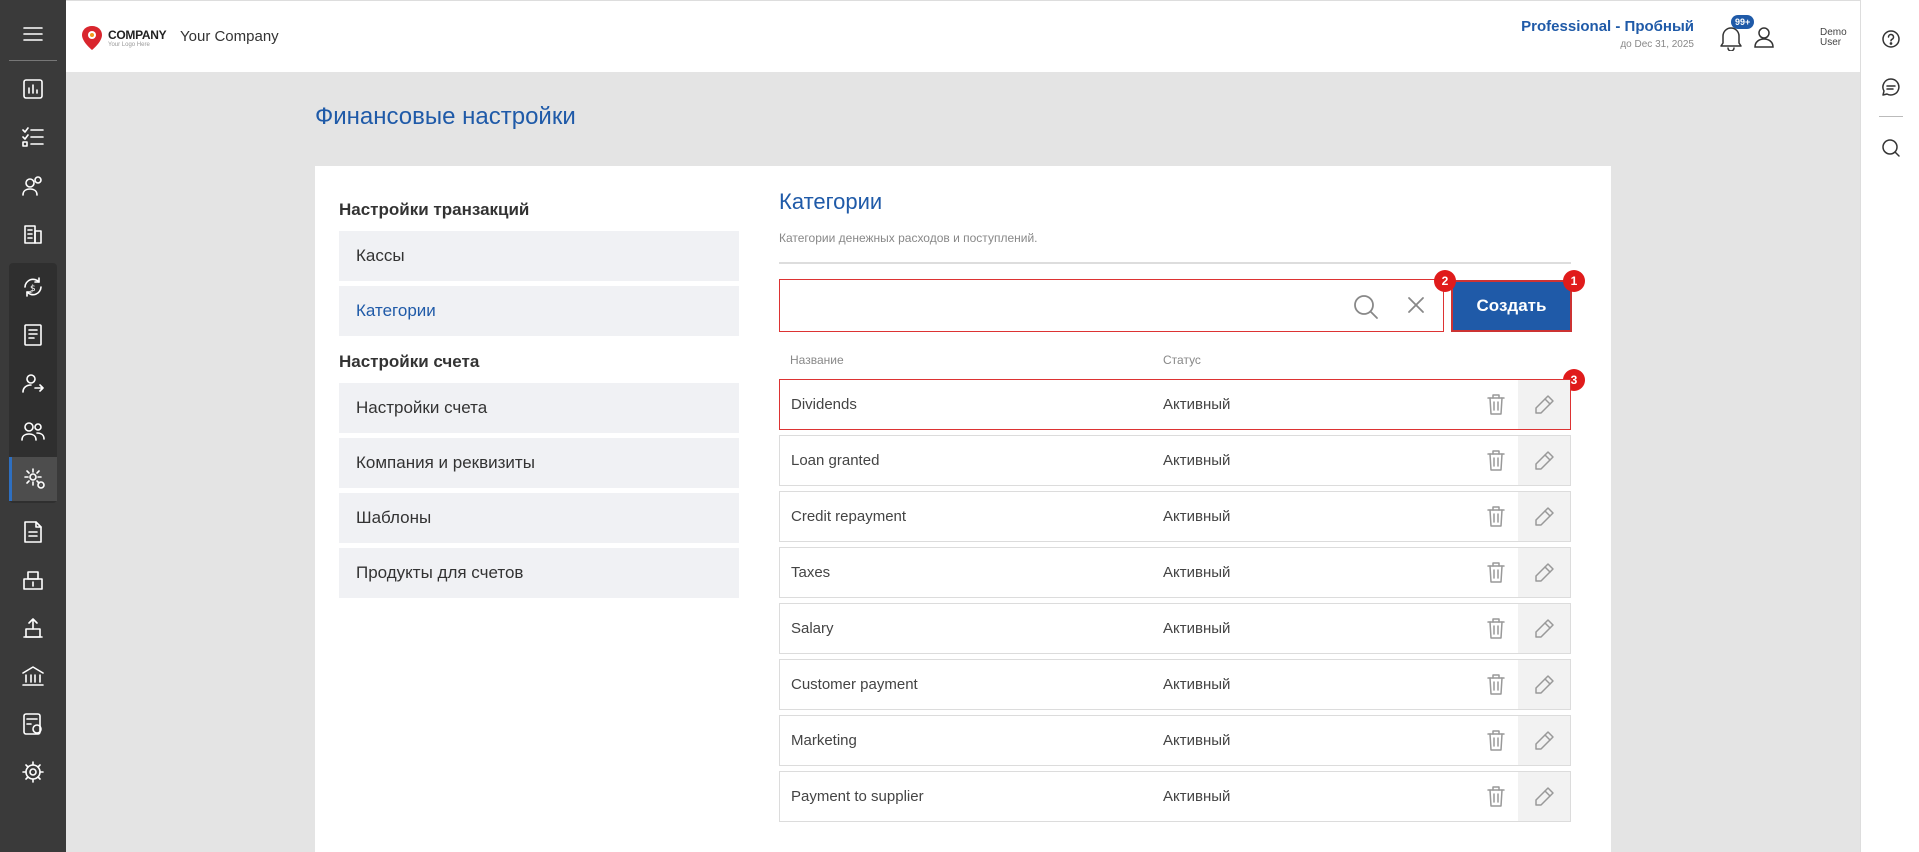 The image size is (1919, 852). I want to click on create-button: Создать, so click(1511, 306).